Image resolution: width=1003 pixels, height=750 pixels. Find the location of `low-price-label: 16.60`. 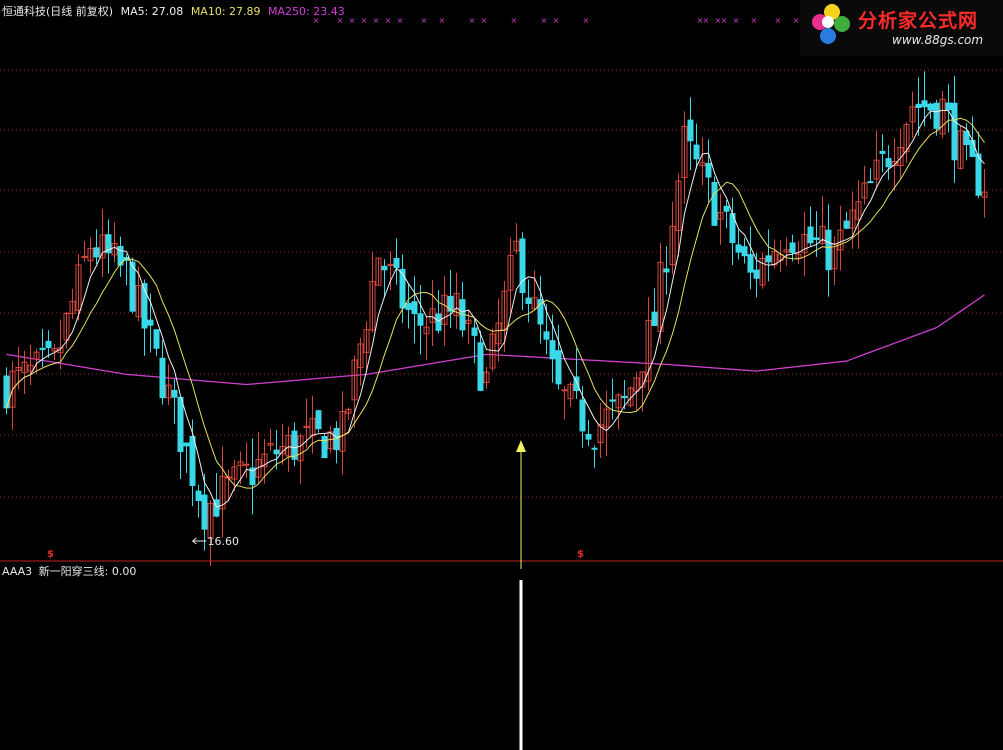

low-price-label: 16.60 is located at coordinates (224, 541).